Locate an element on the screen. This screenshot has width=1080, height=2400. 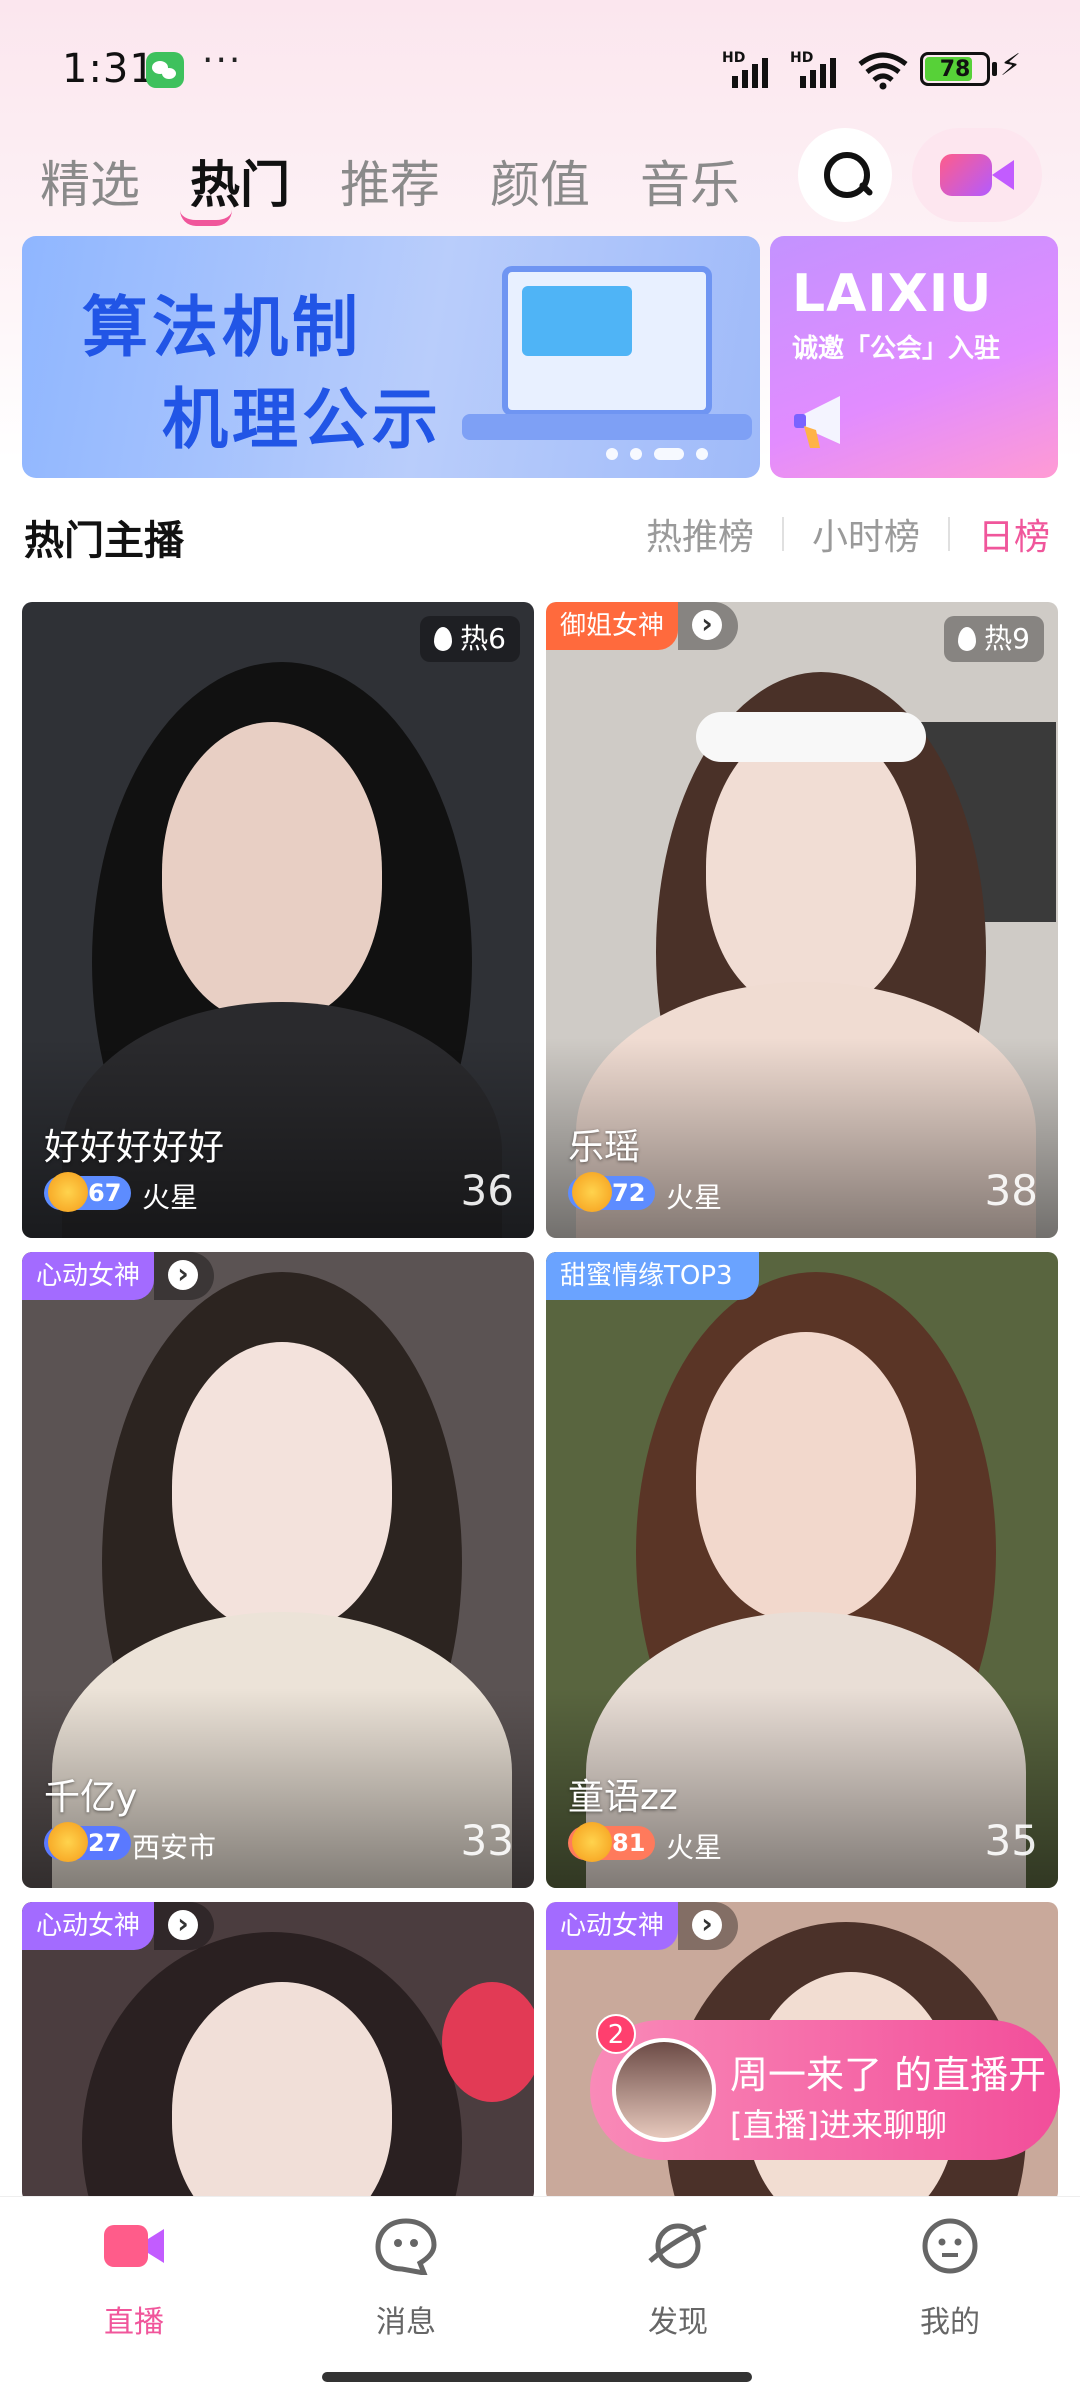
streamer-card: 热6 好好好好好 67 火星 36 is located at coordinates (278, 920).